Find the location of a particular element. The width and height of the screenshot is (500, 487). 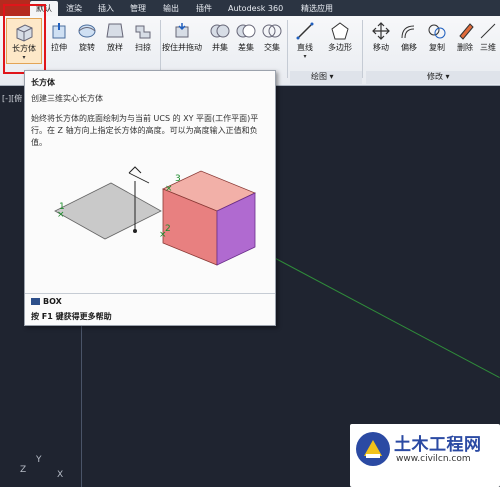

3d-icon is located at coordinates (488, 31).